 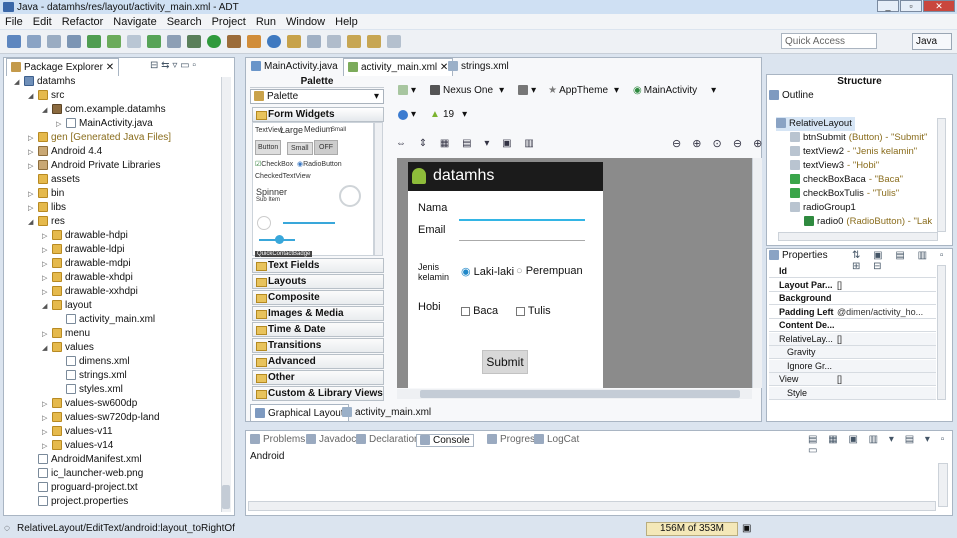 I want to click on outline-item: RelativeLayout, so click(x=815, y=124).